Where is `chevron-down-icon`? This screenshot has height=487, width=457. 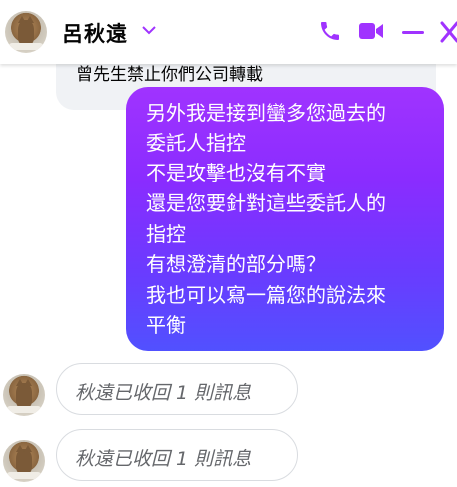
chevron-down-icon is located at coordinates (149, 30).